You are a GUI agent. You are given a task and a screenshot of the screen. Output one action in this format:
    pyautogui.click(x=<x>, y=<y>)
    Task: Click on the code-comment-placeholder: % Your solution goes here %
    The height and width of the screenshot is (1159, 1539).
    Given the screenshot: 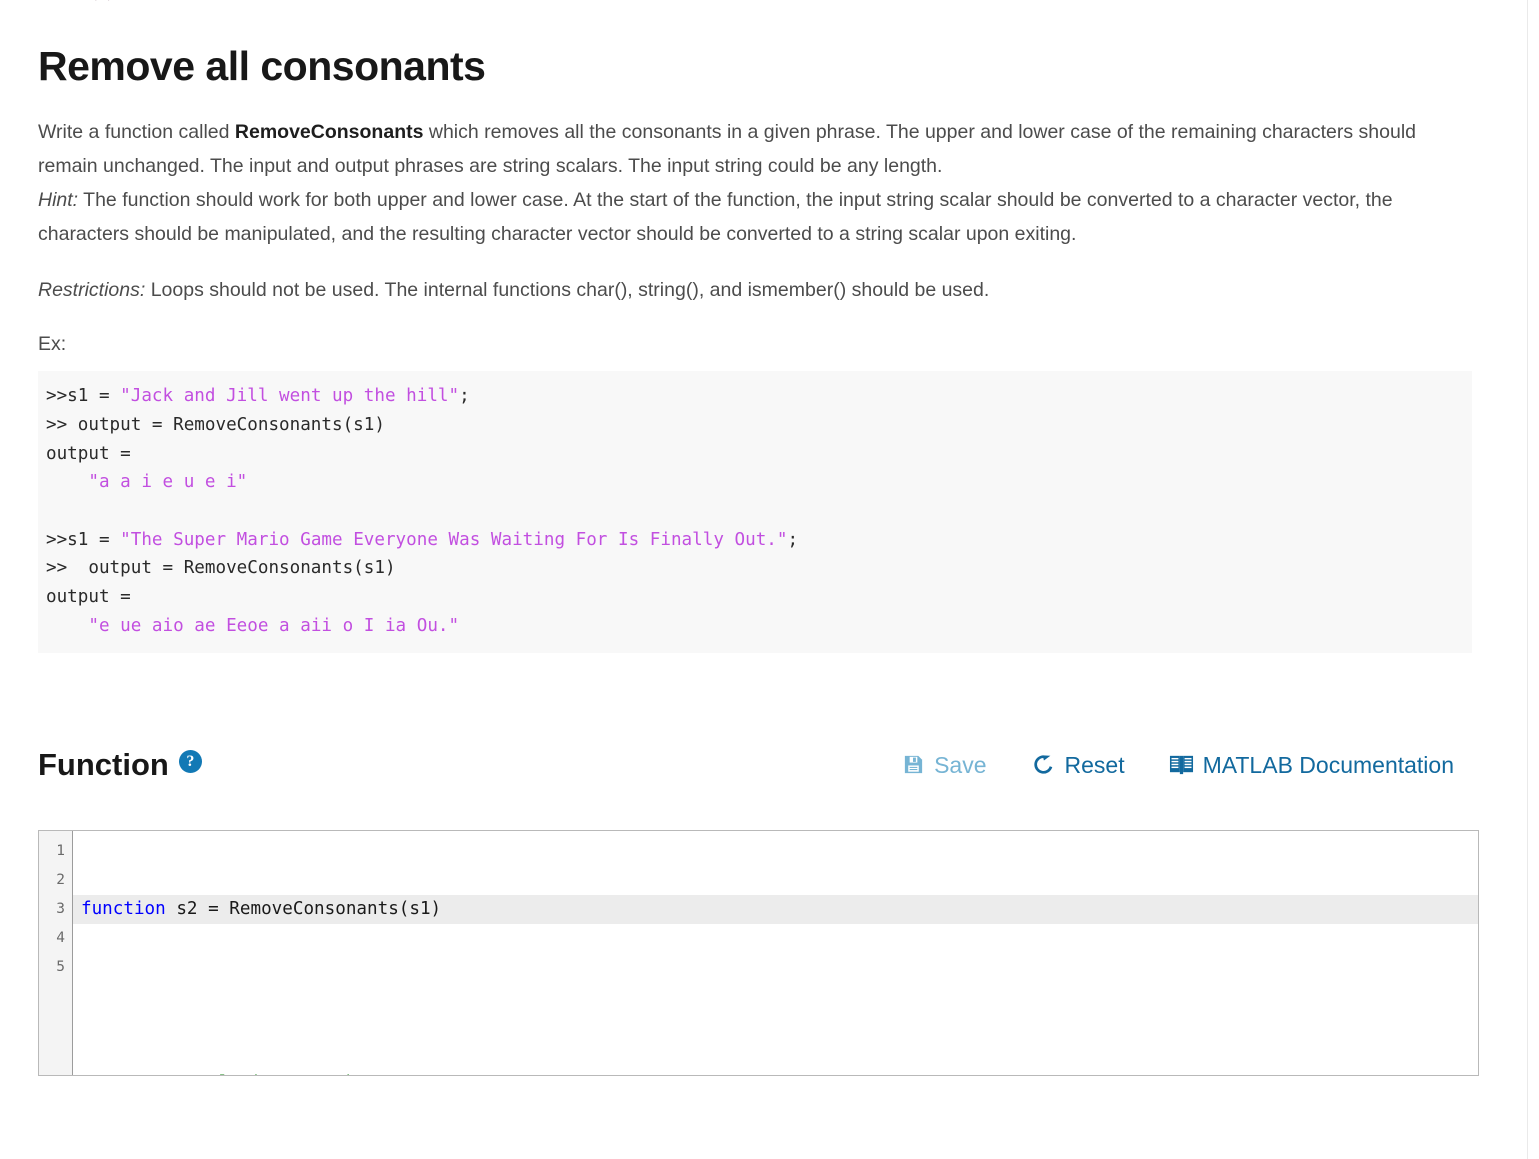 What is the action you would take?
    pyautogui.click(x=245, y=1074)
    